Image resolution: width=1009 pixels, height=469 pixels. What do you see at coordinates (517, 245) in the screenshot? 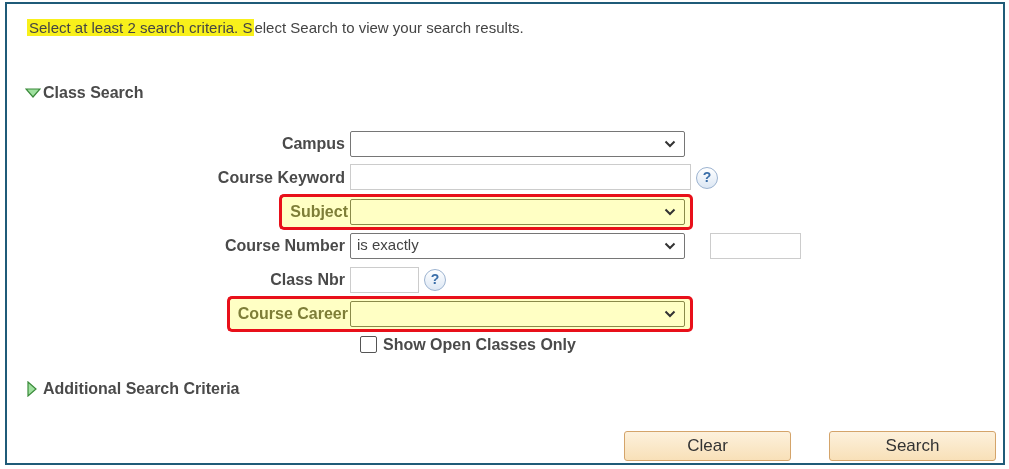
I see `dropdown: is exactly` at bounding box center [517, 245].